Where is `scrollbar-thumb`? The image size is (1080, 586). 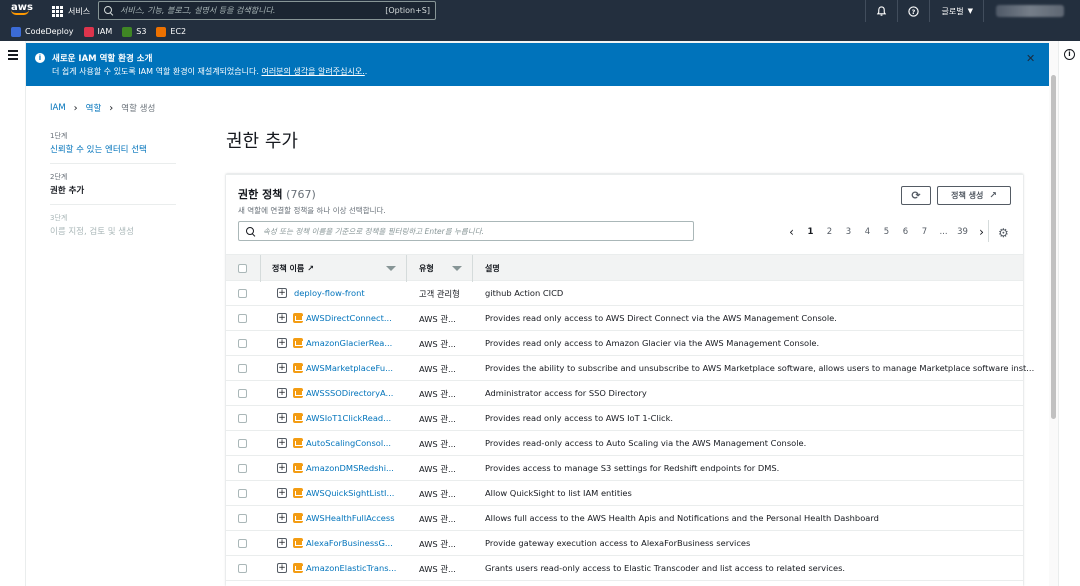 scrollbar-thumb is located at coordinates (1053, 247).